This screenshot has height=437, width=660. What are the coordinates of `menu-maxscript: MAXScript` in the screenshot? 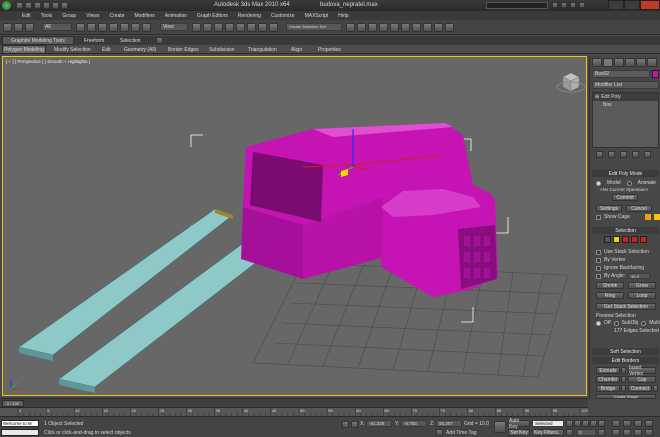 It's located at (317, 16).